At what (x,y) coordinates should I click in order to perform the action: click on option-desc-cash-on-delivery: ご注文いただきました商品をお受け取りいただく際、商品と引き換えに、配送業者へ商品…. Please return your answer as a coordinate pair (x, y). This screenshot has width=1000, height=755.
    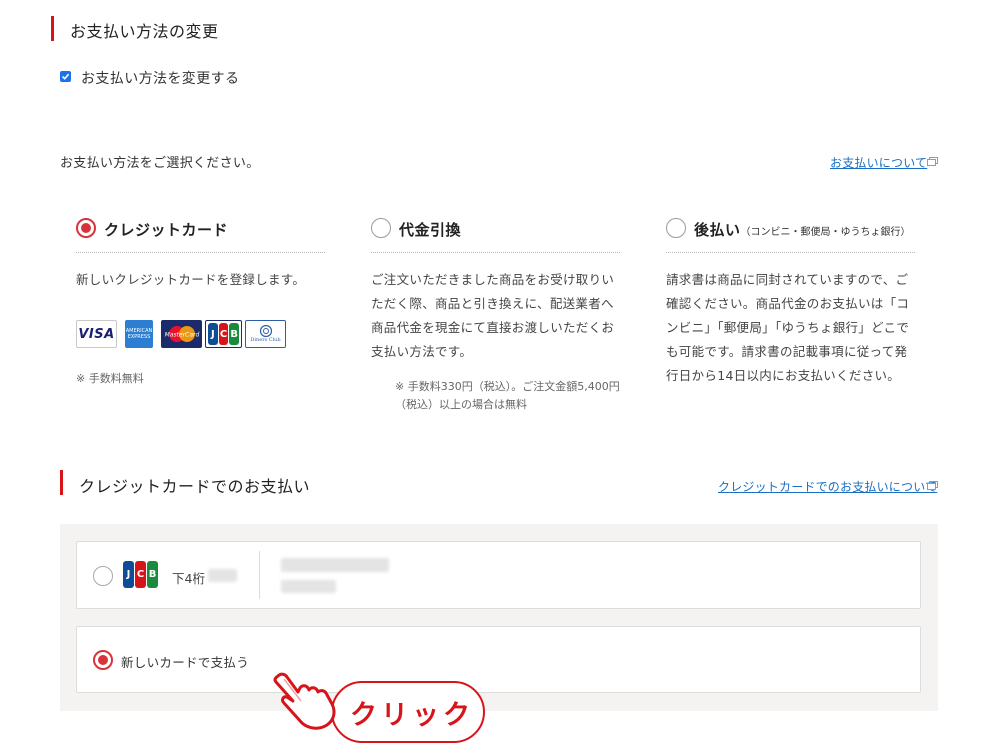
    Looking at the image, I should click on (493, 315).